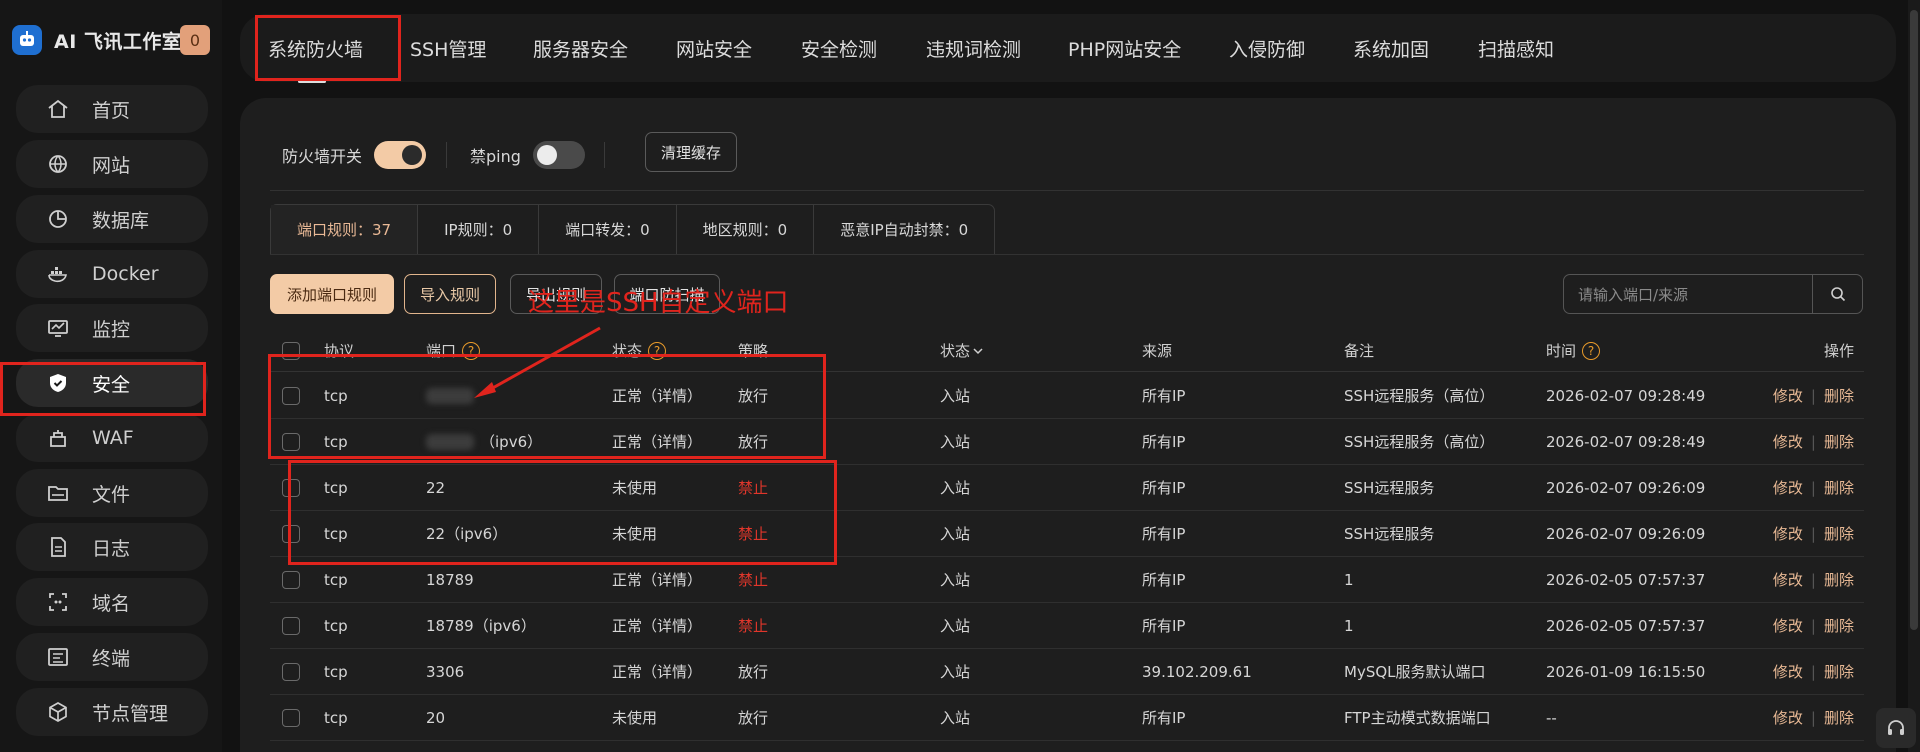  I want to click on clear-cache-button: 清理缓存, so click(691, 152).